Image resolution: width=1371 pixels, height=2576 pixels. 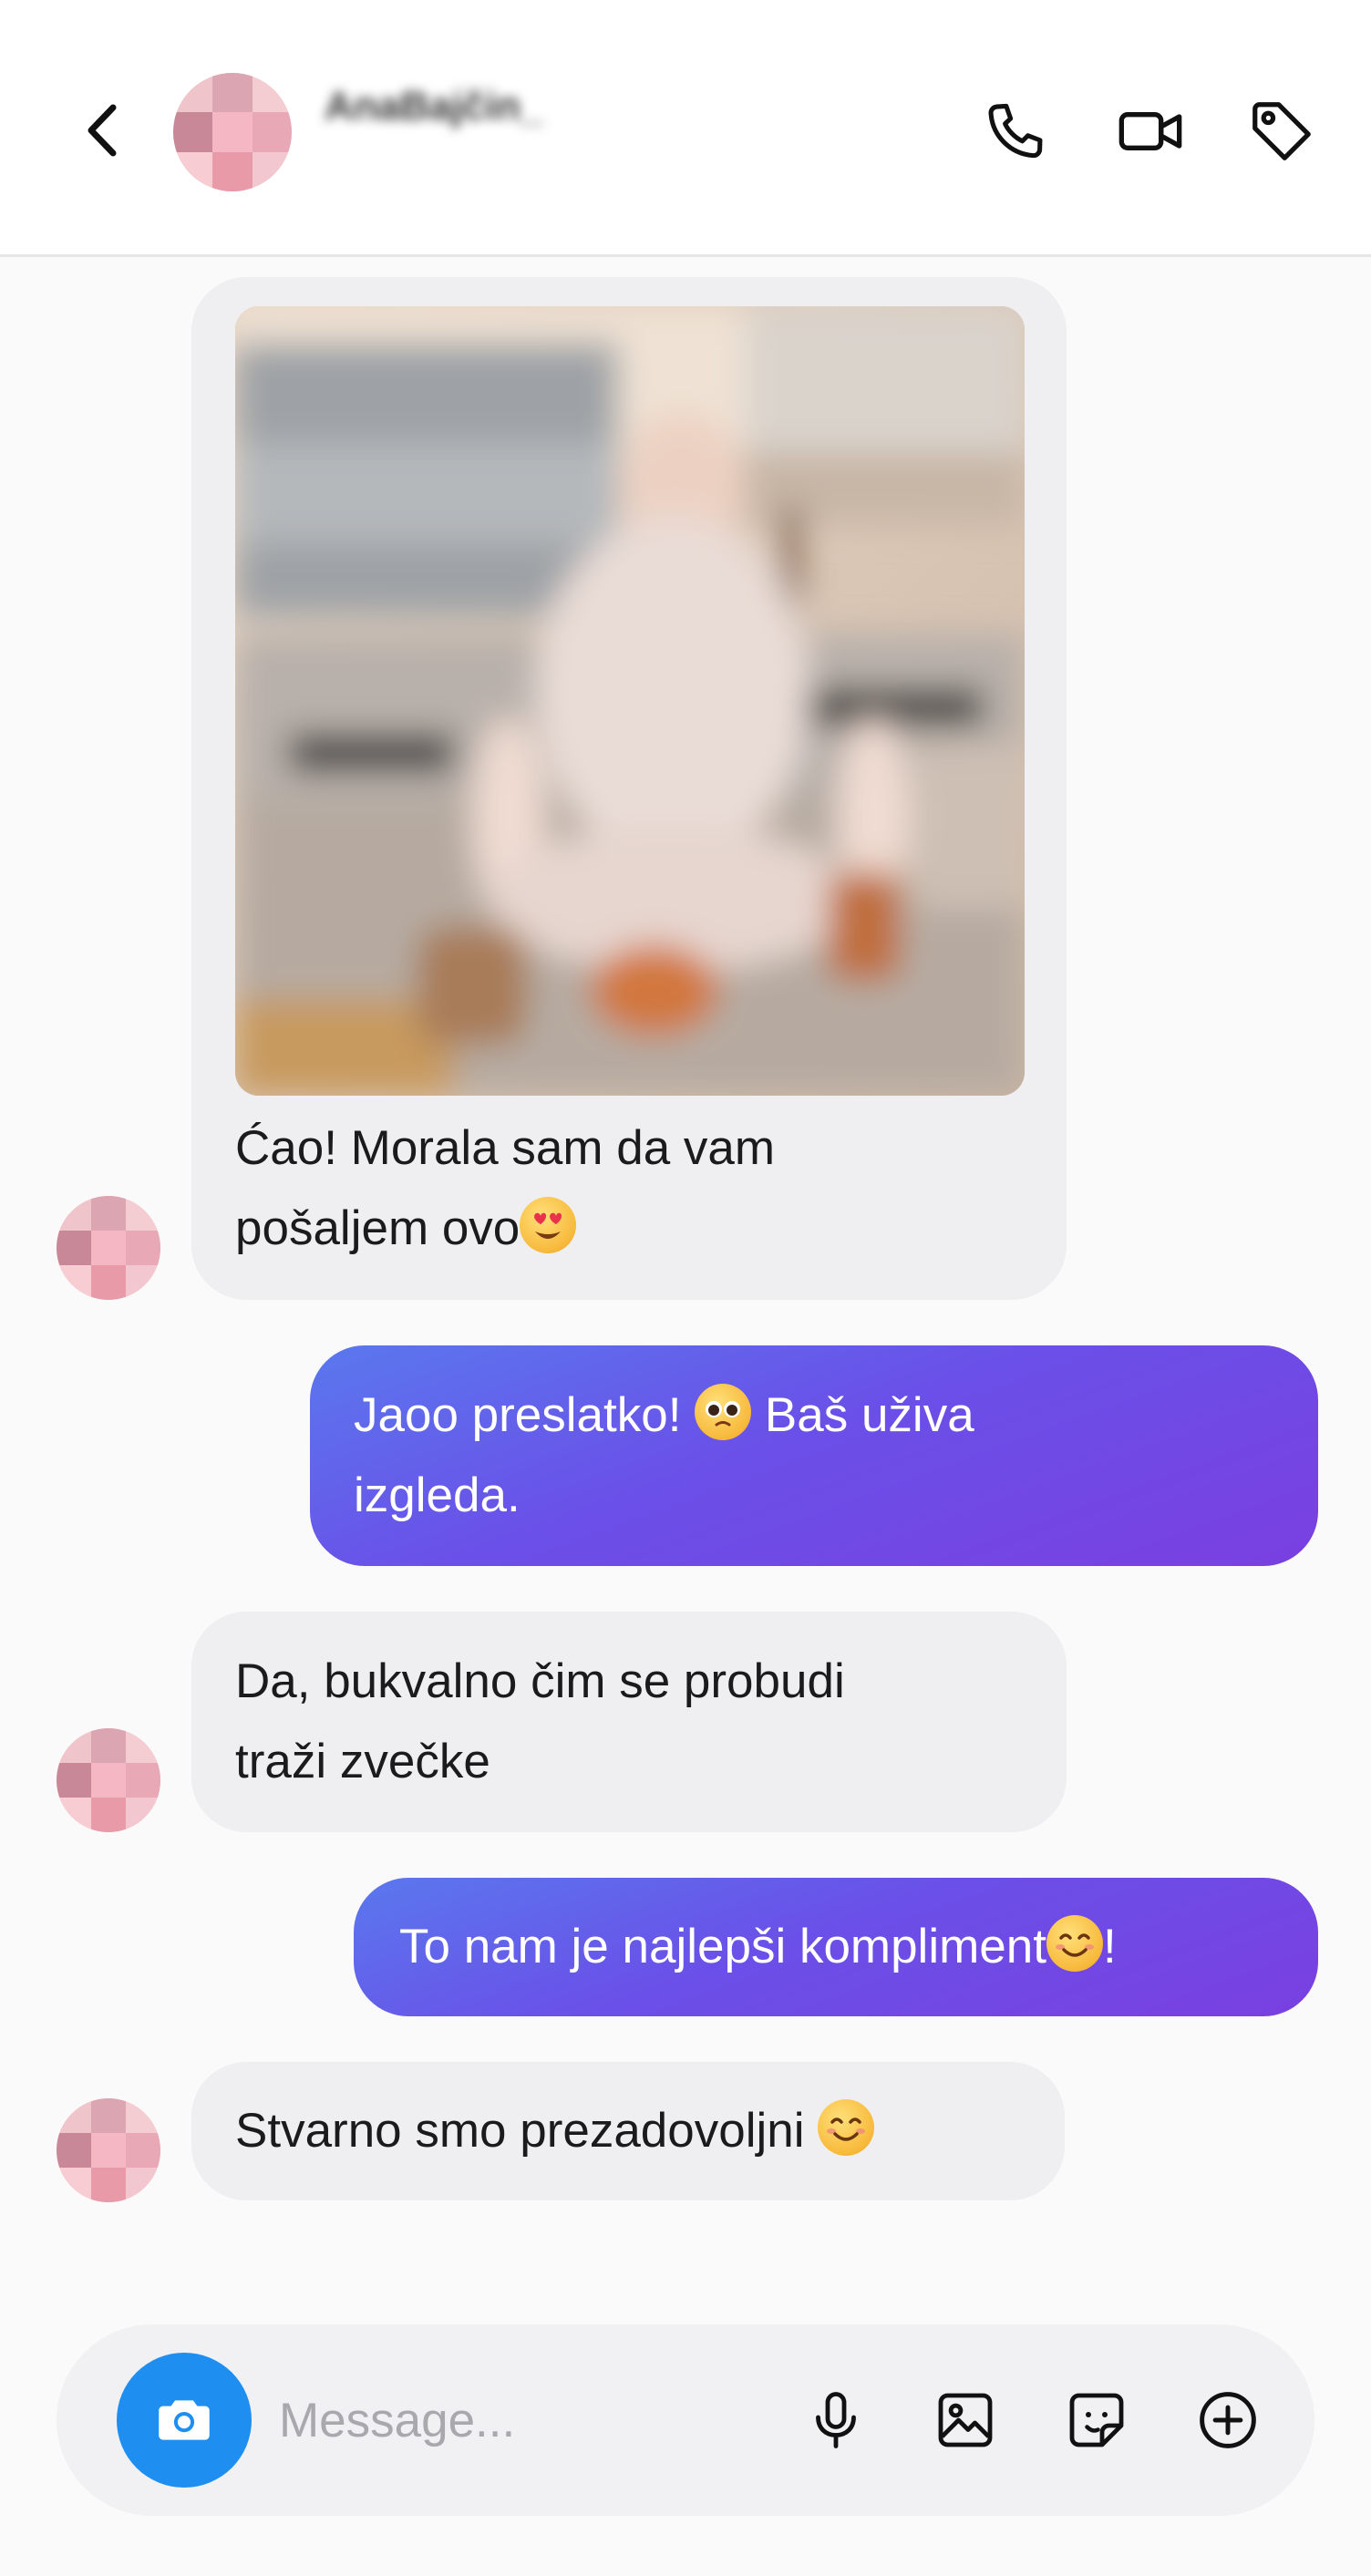 I want to click on incoming-message-bubble: Stvarno smo prezadovoljni, so click(x=628, y=2131).